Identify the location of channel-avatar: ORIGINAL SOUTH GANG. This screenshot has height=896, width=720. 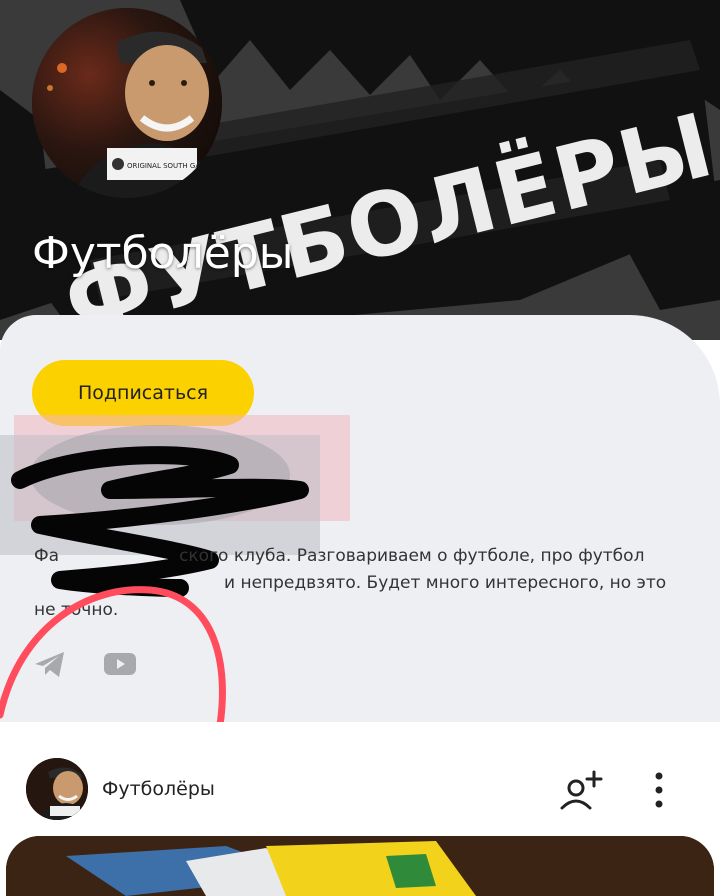
(127, 103).